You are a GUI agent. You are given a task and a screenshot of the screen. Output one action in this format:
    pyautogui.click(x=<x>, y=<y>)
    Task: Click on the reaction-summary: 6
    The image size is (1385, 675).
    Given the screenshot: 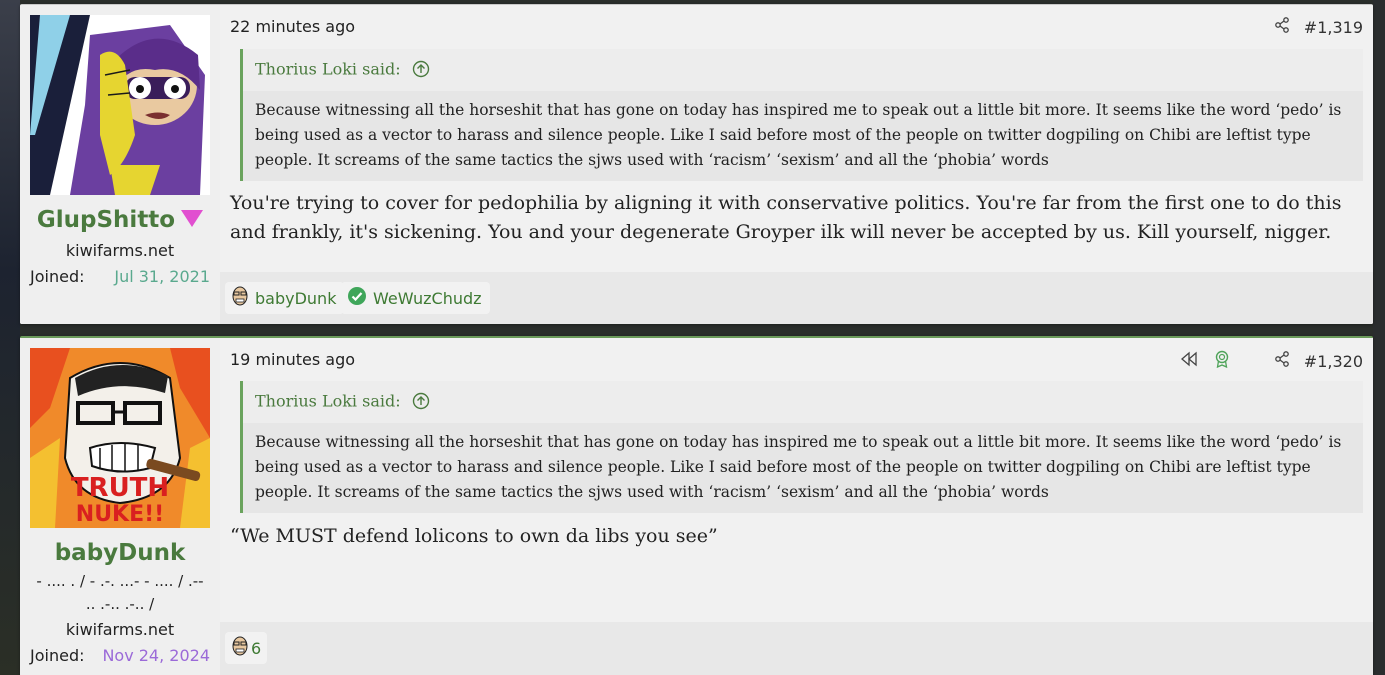 What is the action you would take?
    pyautogui.click(x=246, y=648)
    